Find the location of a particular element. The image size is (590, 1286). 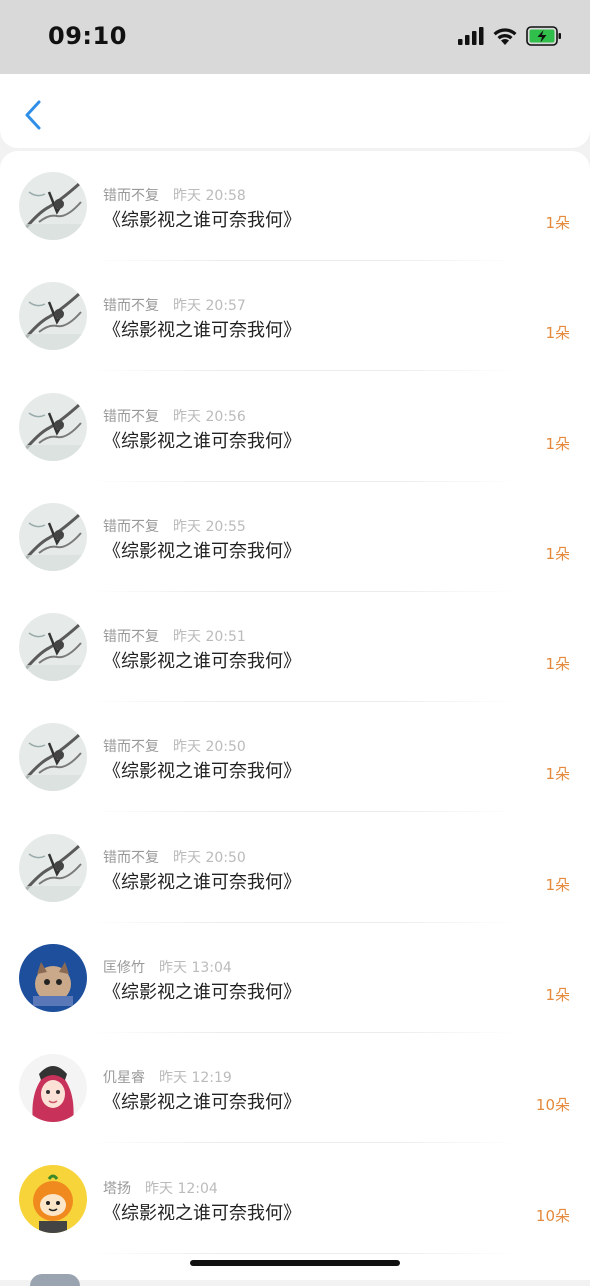

record-meta: 匡修竹 昨天 13:04 is located at coordinates (167, 967).